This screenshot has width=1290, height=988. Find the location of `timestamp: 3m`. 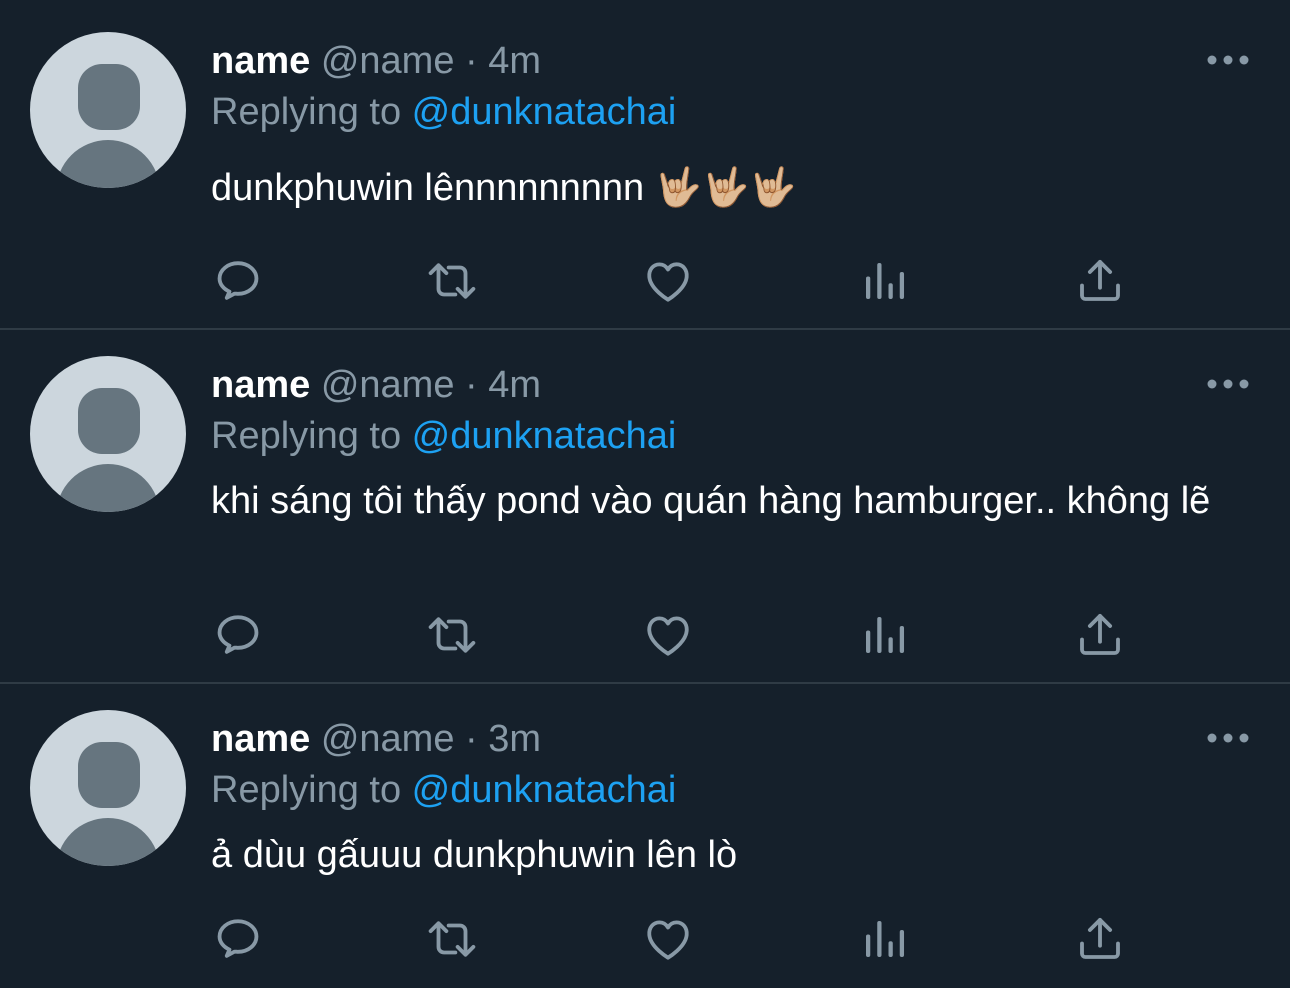

timestamp: 3m is located at coordinates (514, 739).